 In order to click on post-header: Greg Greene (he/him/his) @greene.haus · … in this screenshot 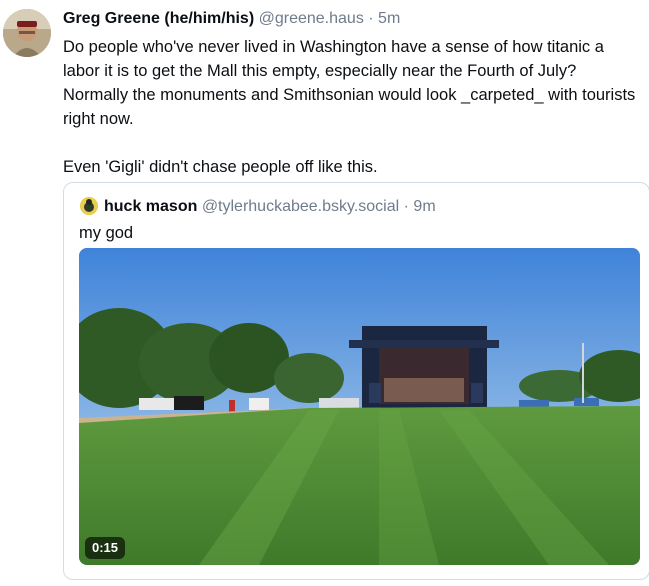, I will do `click(354, 19)`.